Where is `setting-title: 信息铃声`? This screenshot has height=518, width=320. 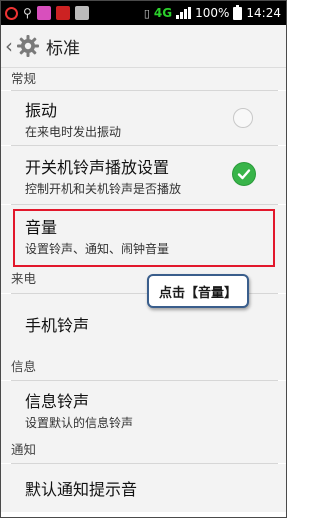 setting-title: 信息铃声 is located at coordinates (57, 401).